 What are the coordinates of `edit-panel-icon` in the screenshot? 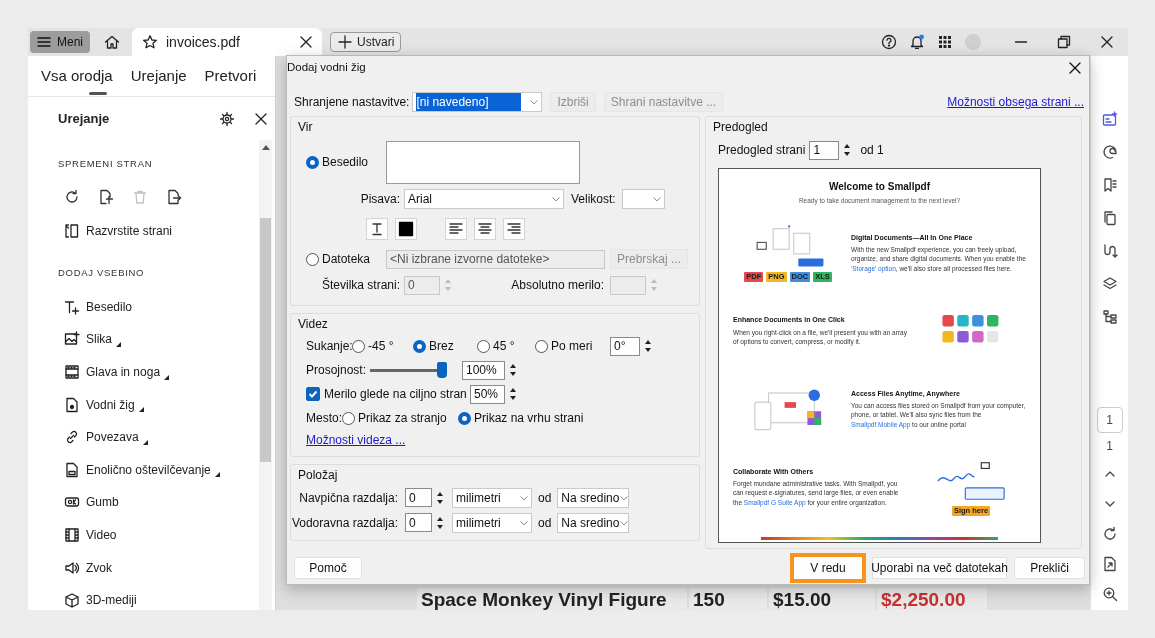 It's located at (1109, 118).